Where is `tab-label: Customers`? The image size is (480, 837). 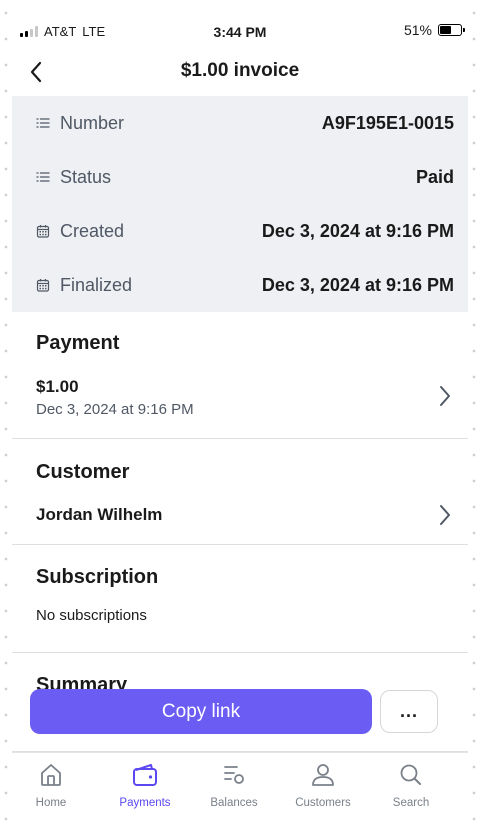 tab-label: Customers is located at coordinates (323, 803).